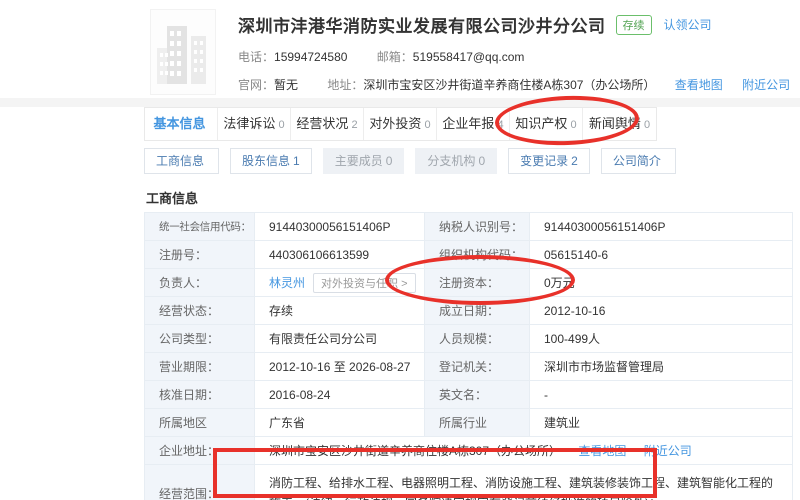 The height and width of the screenshot is (500, 800). I want to click on row-value: 林灵州 对外投资与任职 >, so click(339, 282).